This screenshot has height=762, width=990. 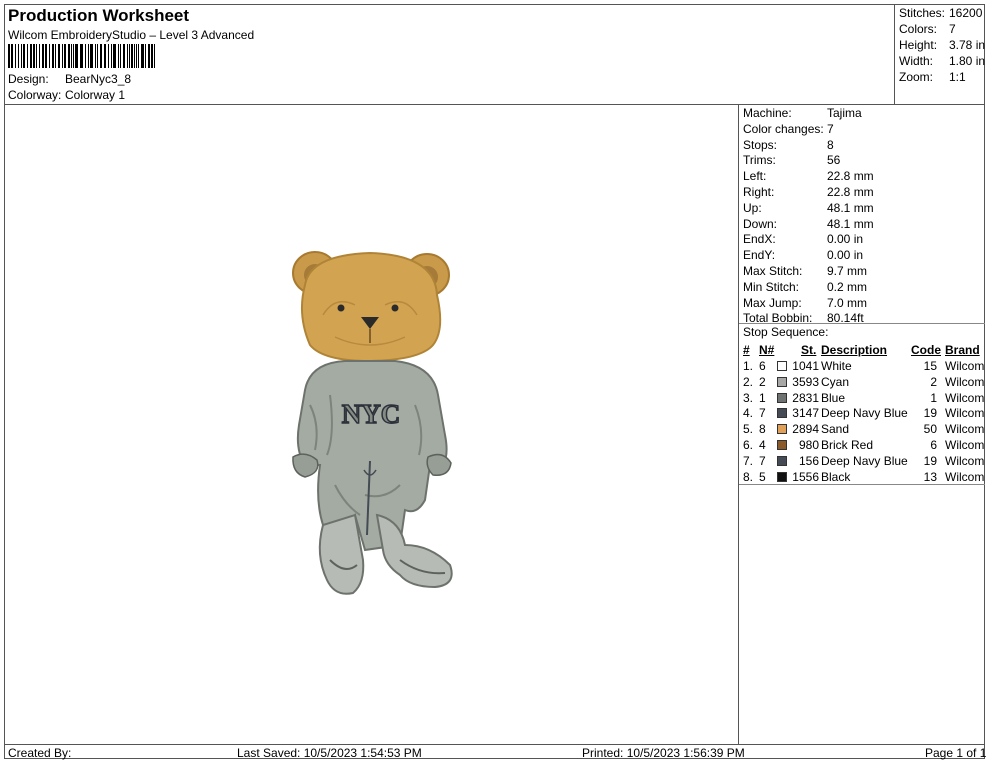 What do you see at coordinates (762, 366) in the screenshot?
I see `cell-n: 6` at bounding box center [762, 366].